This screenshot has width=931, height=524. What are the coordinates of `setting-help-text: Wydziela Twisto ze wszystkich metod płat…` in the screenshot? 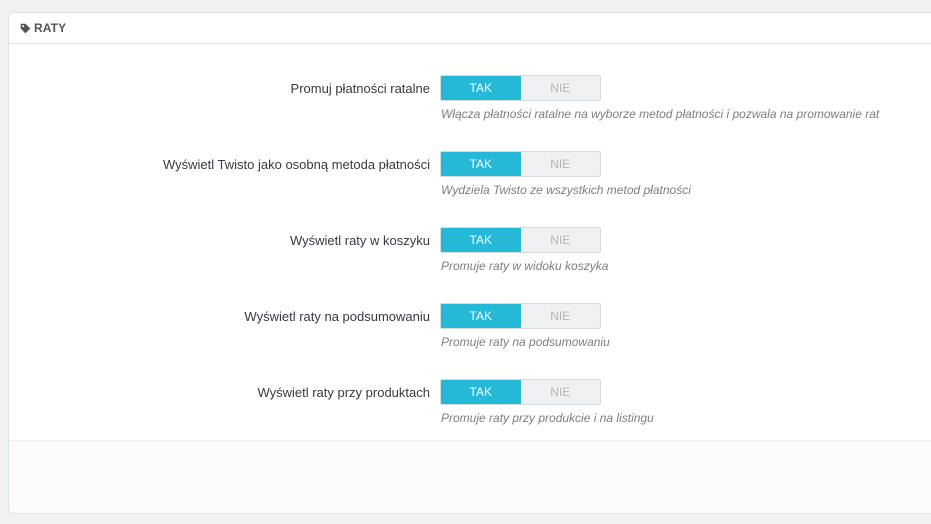 It's located at (566, 190).